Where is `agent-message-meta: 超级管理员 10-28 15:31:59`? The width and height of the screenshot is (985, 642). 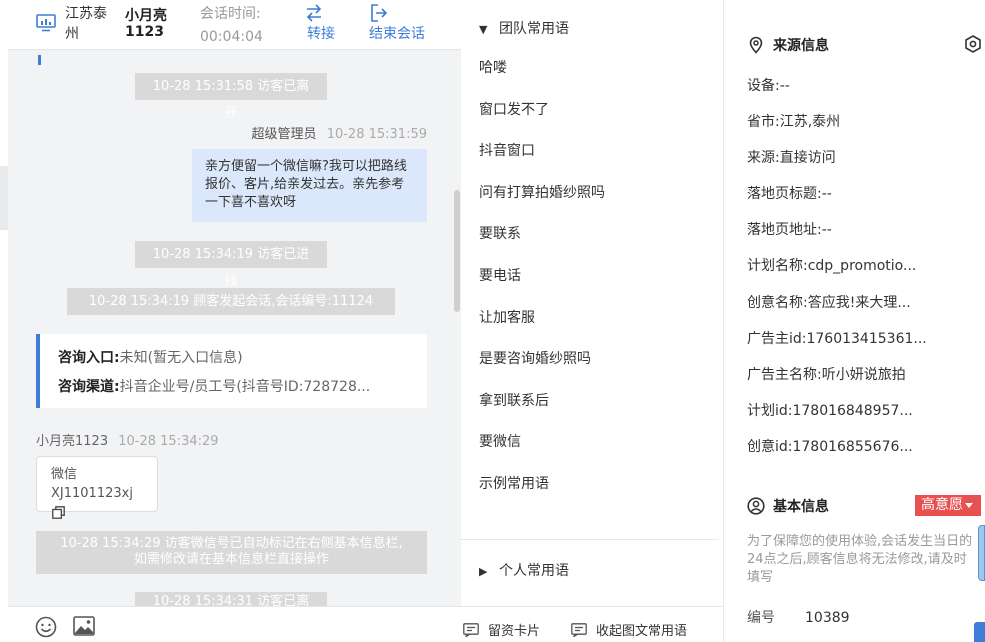 agent-message-meta: 超级管理员 10-28 15:31:59 is located at coordinates (217, 132).